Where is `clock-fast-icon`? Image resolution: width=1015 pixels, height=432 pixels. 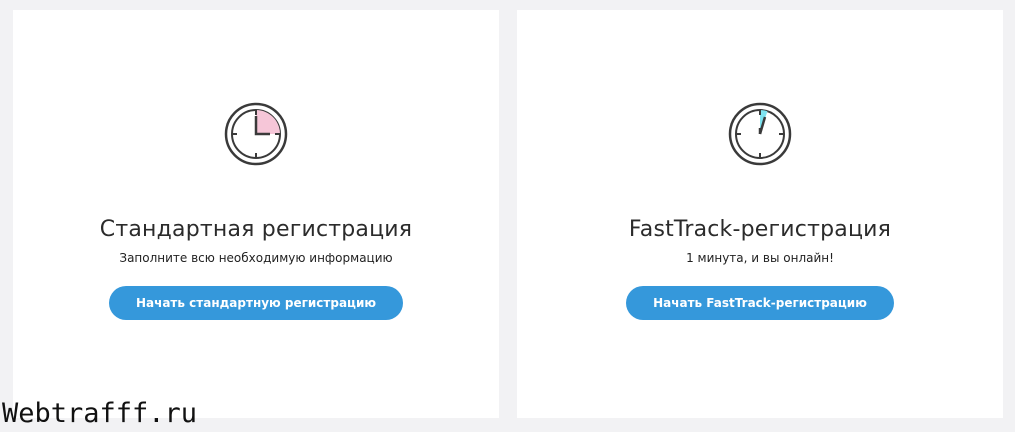
clock-fast-icon is located at coordinates (760, 134).